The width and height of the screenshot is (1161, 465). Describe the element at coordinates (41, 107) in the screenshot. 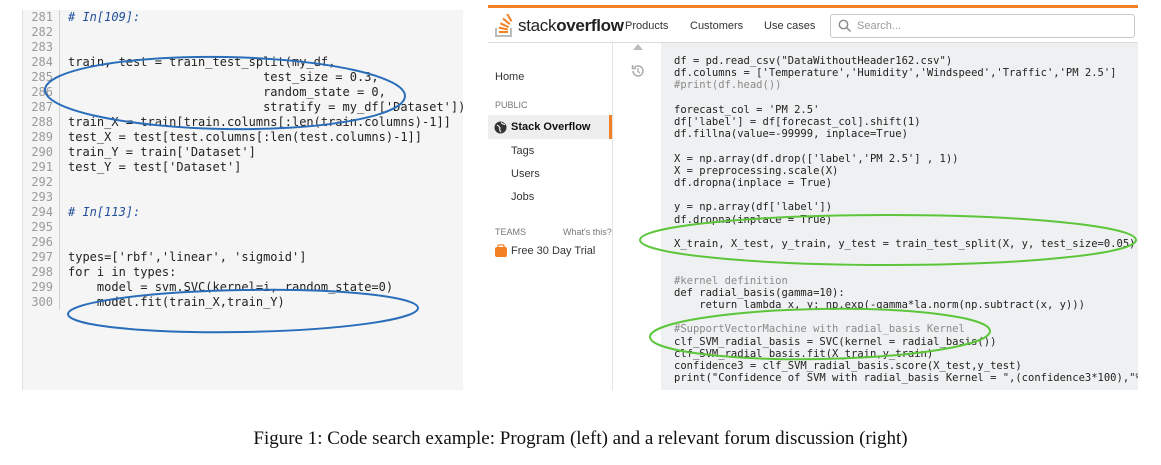

I see `line-number: 287` at that location.